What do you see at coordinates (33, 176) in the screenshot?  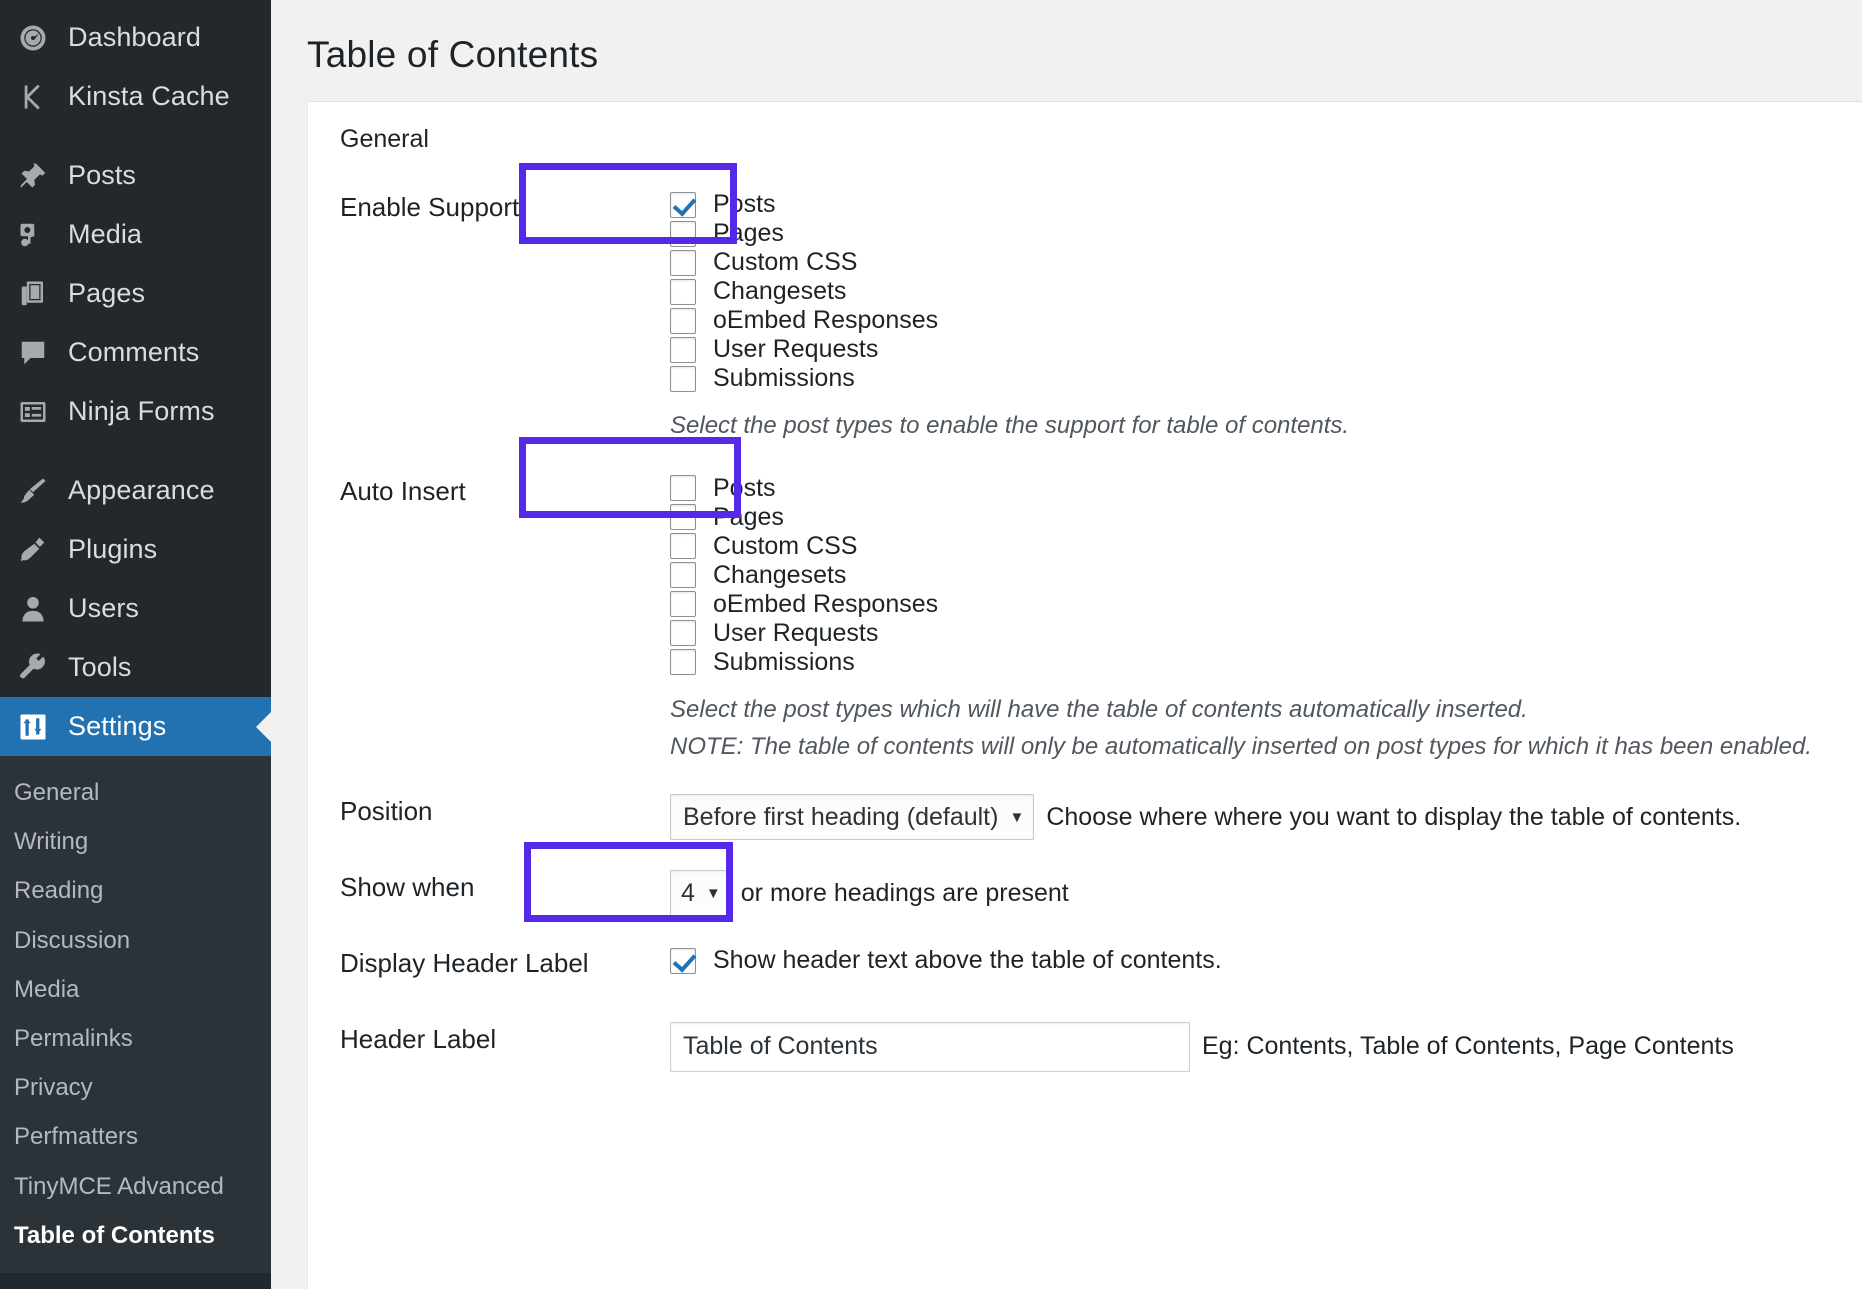 I see `pin-icon` at bounding box center [33, 176].